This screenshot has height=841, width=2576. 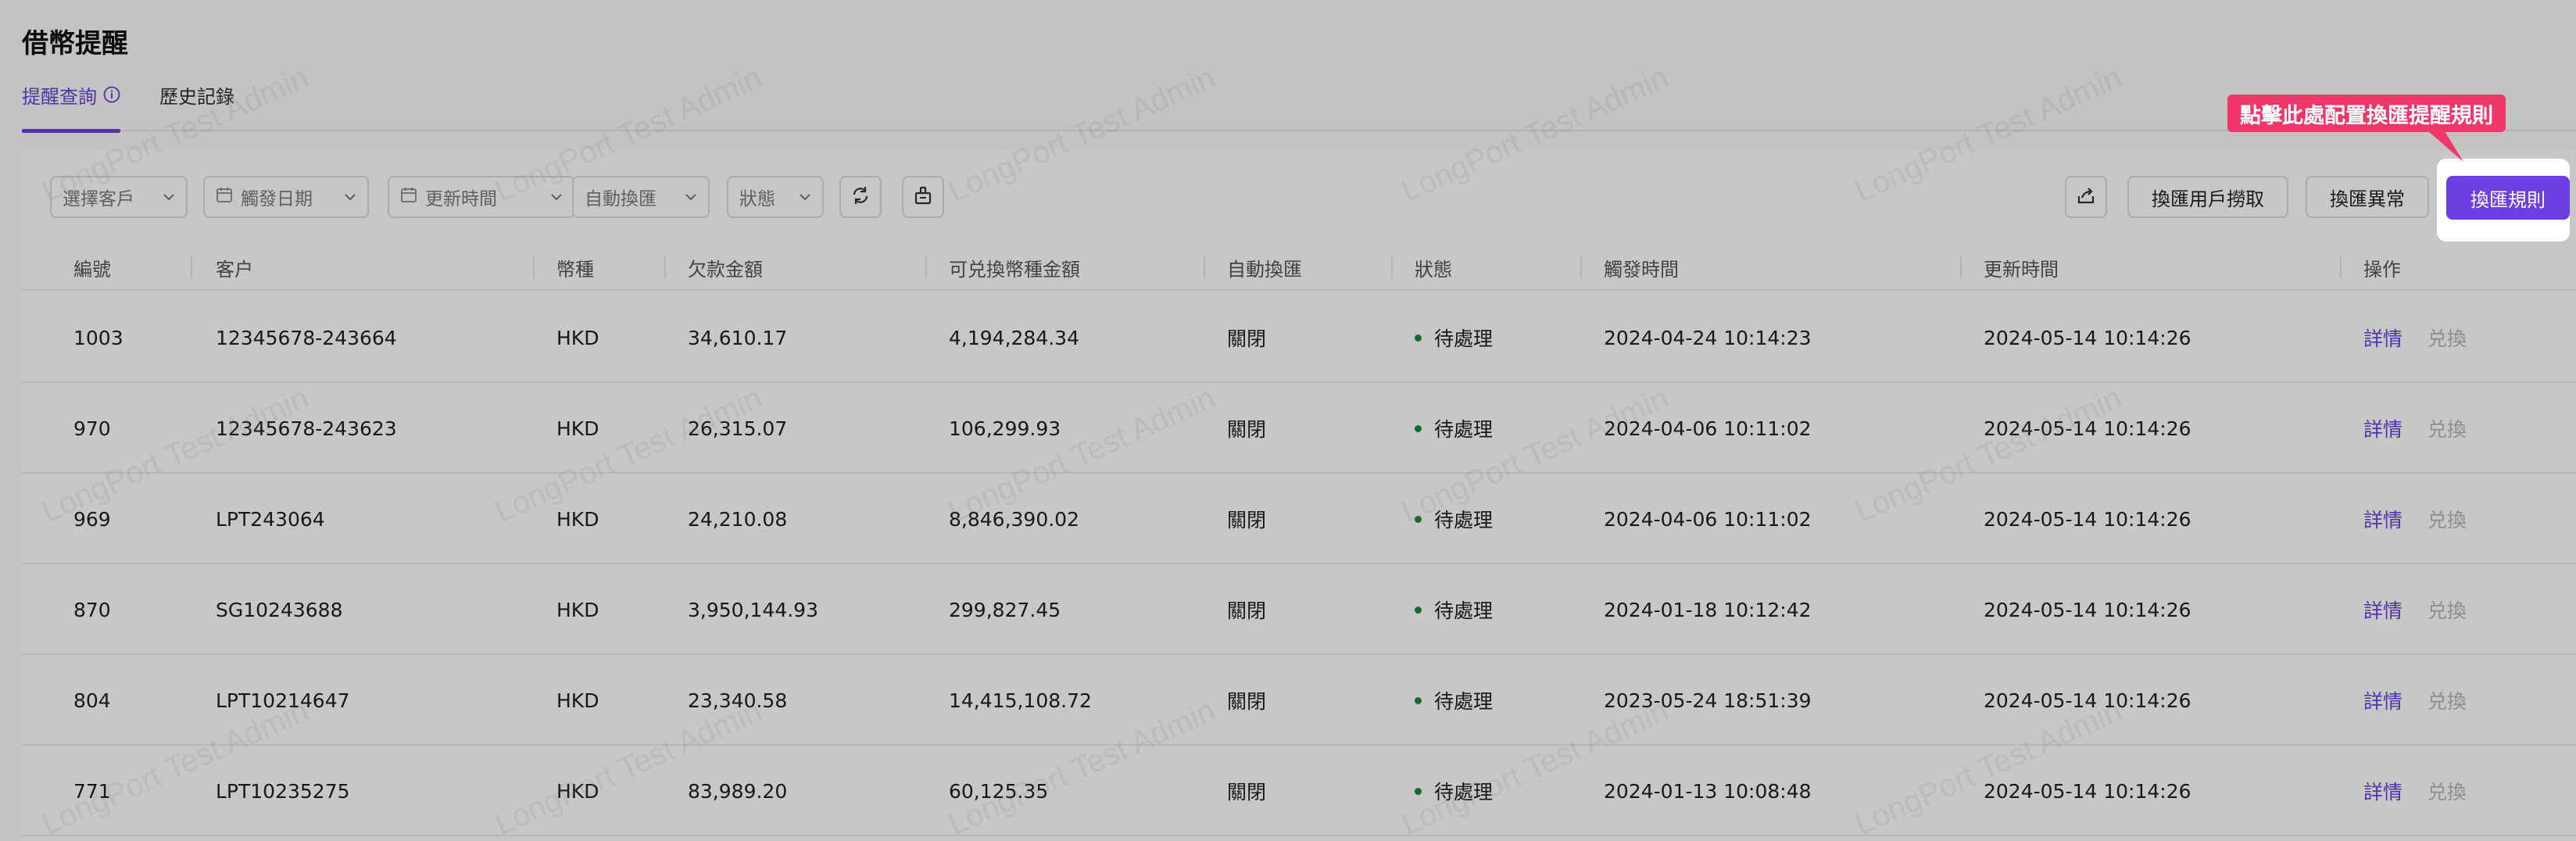 I want to click on cell-trigger-time: 2024-04-24 10:14:23, so click(x=1708, y=337).